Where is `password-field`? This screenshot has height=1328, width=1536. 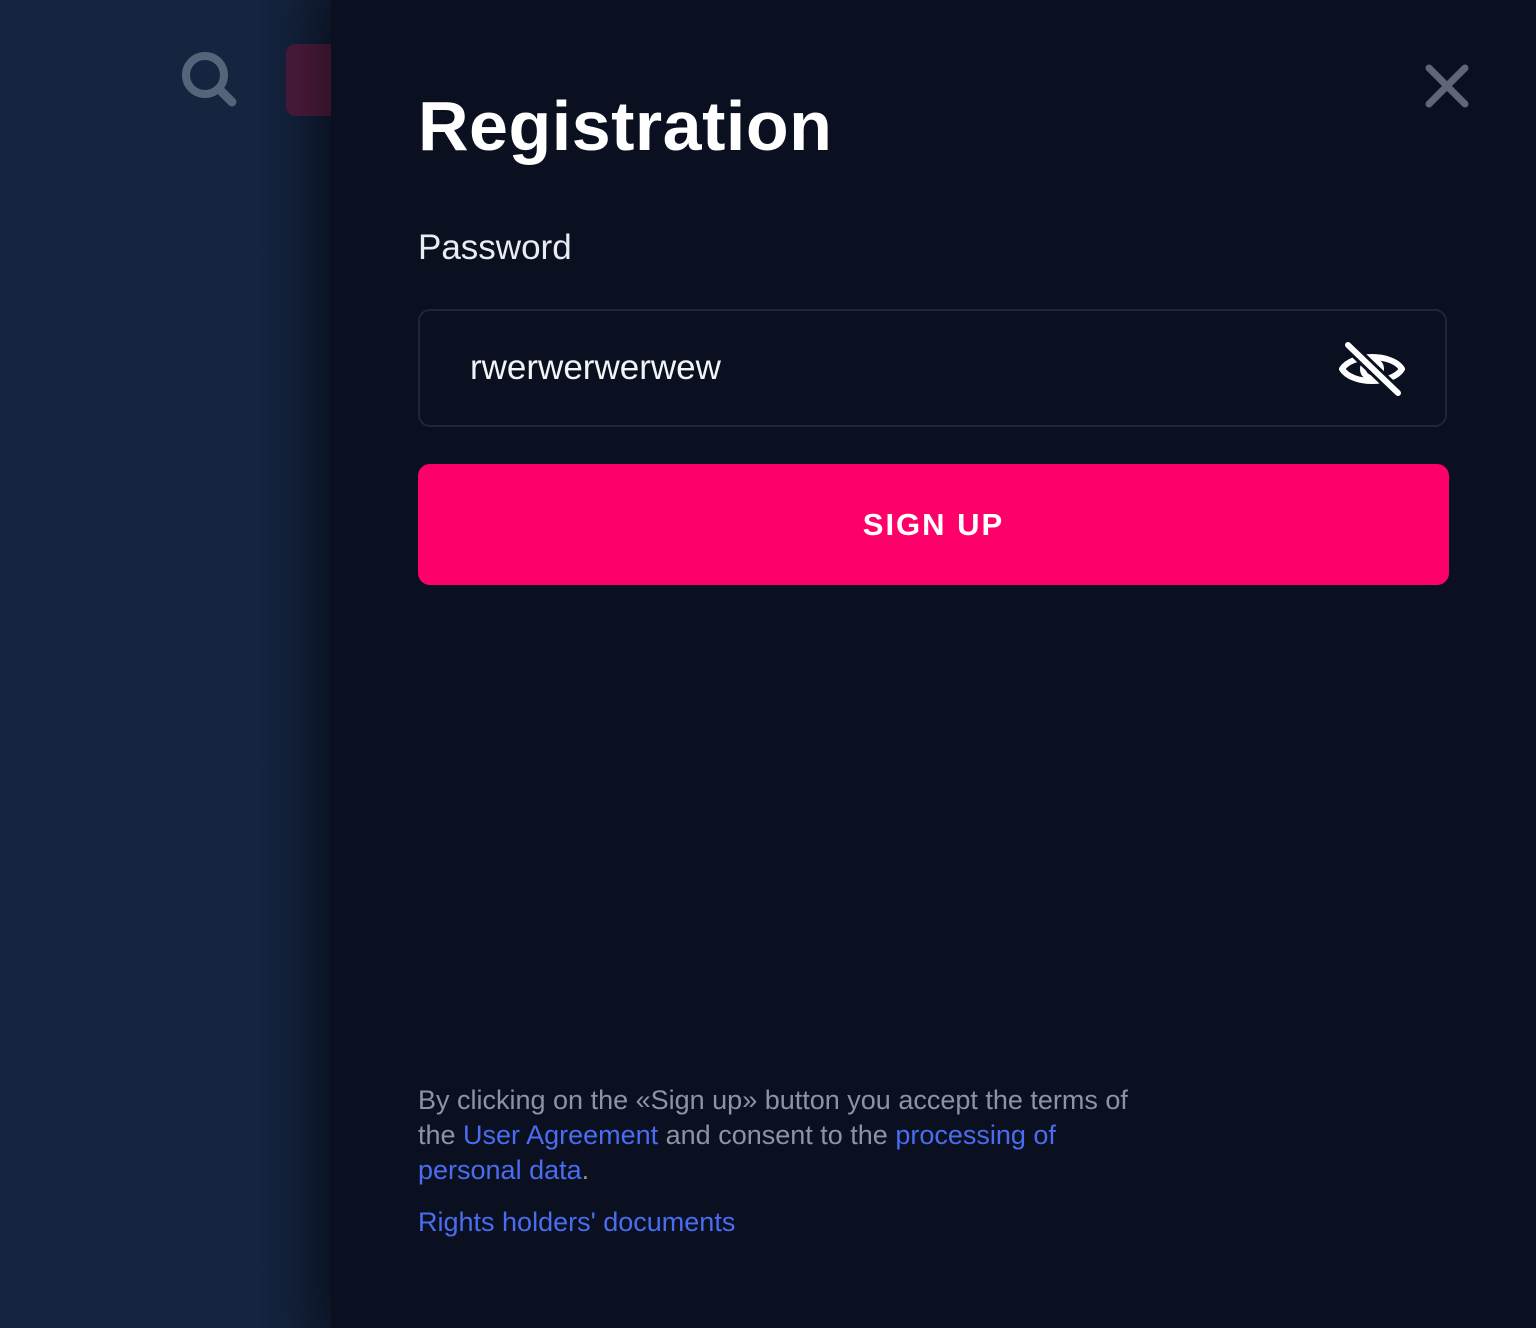
password-field is located at coordinates (932, 368).